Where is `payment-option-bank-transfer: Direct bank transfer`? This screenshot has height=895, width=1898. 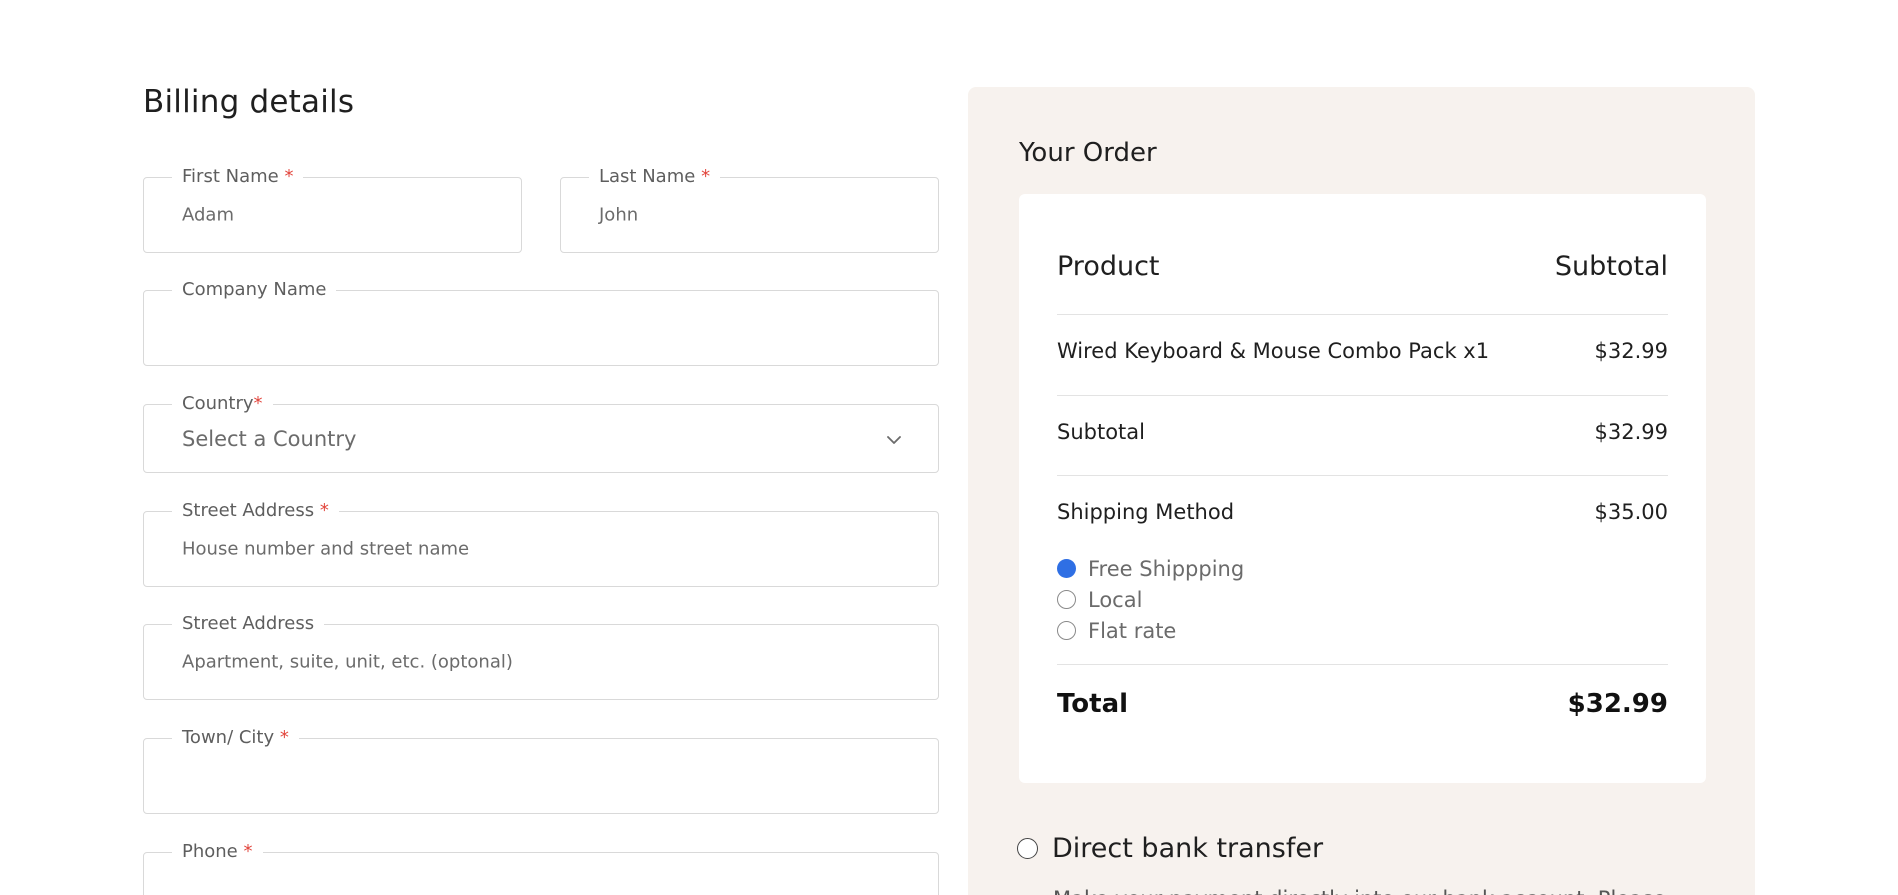
payment-option-bank-transfer: Direct bank transfer is located at coordinates (1170, 848).